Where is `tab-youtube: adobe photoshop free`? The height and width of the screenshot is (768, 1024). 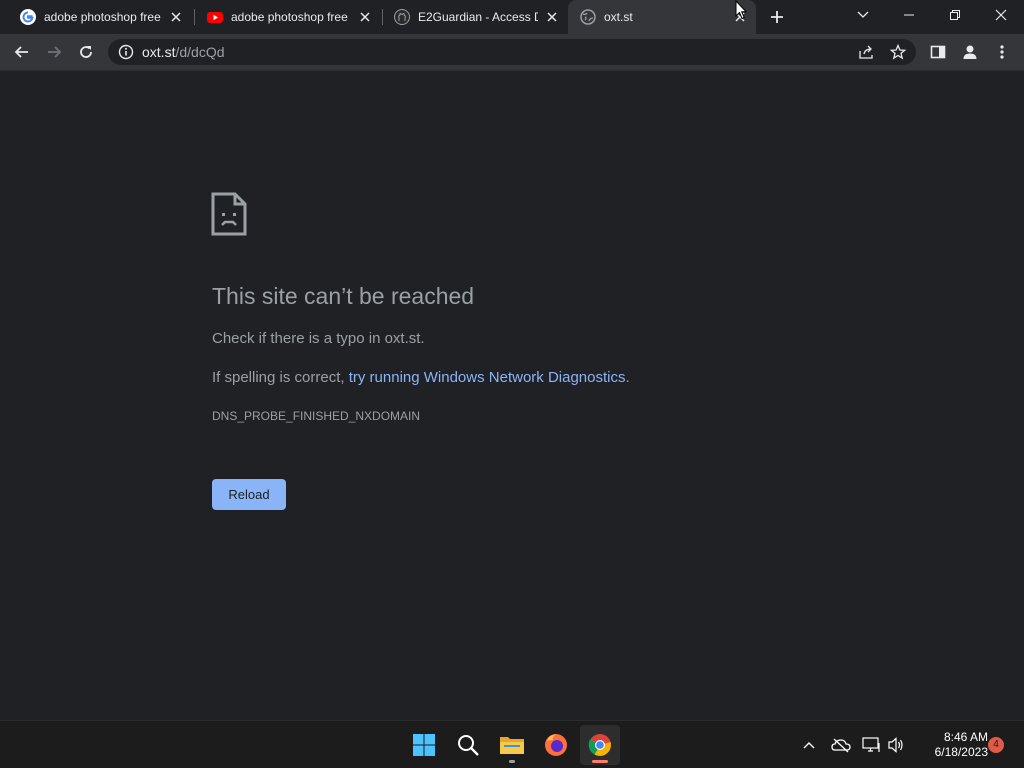
tab-youtube: adobe photoshop free is located at coordinates (284, 17).